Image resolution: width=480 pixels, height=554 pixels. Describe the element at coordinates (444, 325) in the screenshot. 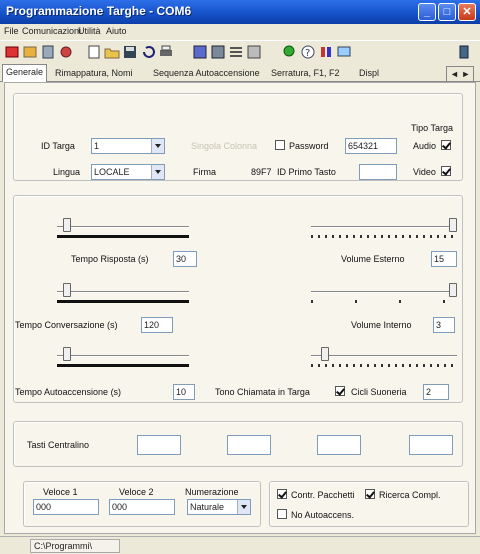

I see `volume-interno-field: 3` at that location.